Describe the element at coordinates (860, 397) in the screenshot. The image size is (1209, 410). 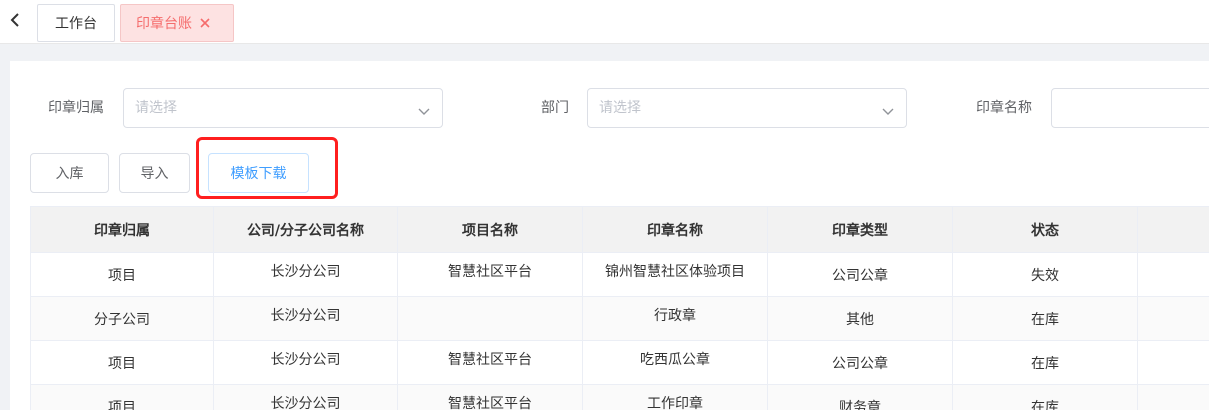
I see `table-cell: 财务章` at that location.